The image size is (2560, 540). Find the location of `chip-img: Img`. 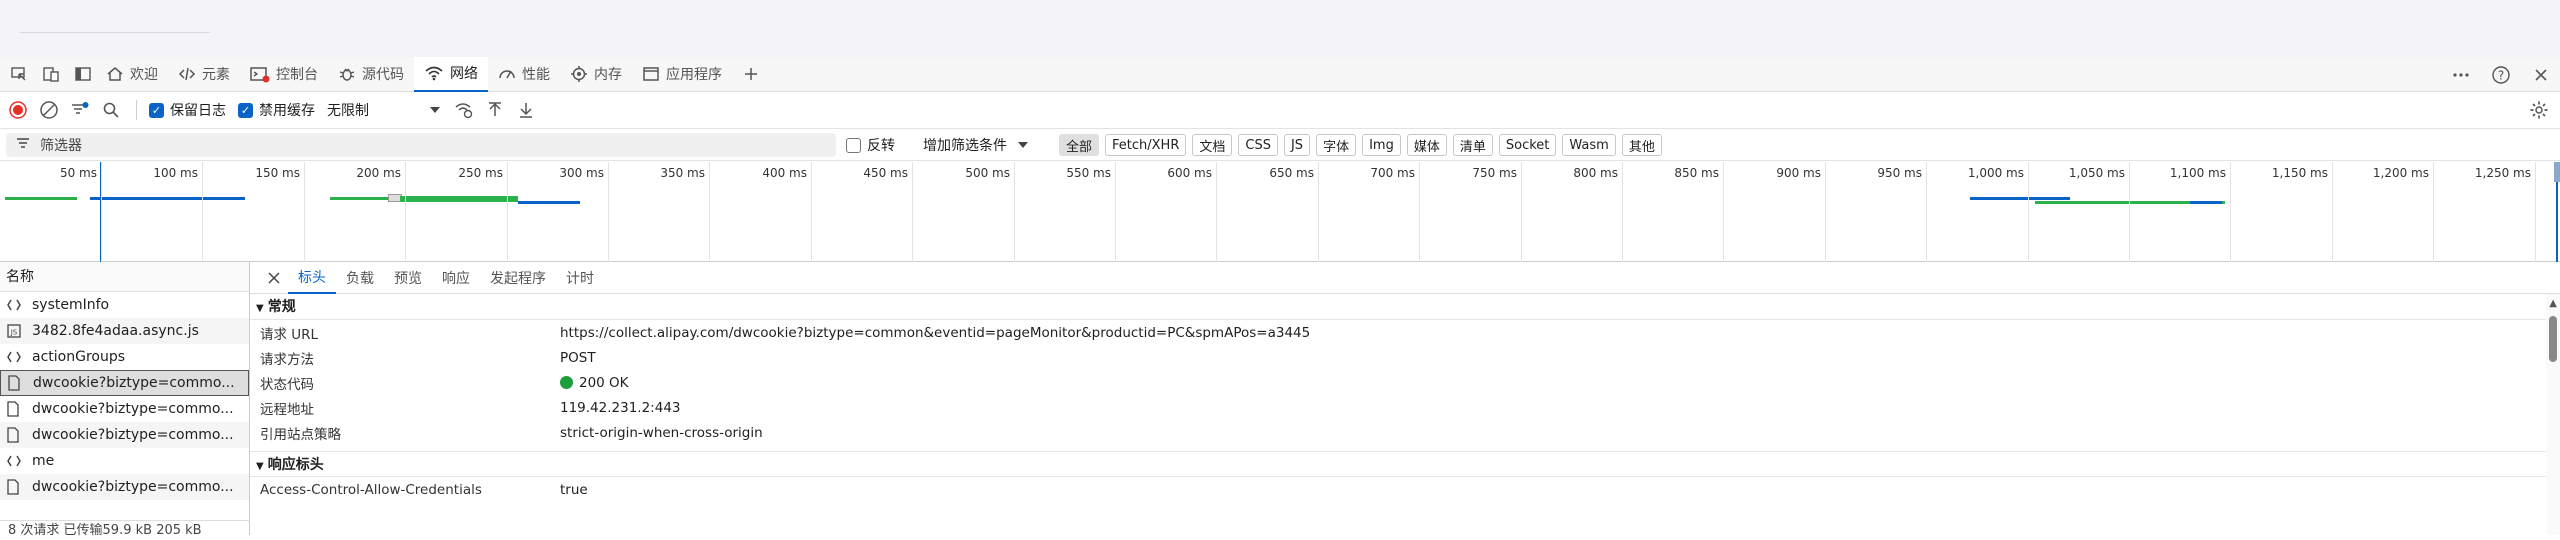

chip-img: Img is located at coordinates (1381, 145).